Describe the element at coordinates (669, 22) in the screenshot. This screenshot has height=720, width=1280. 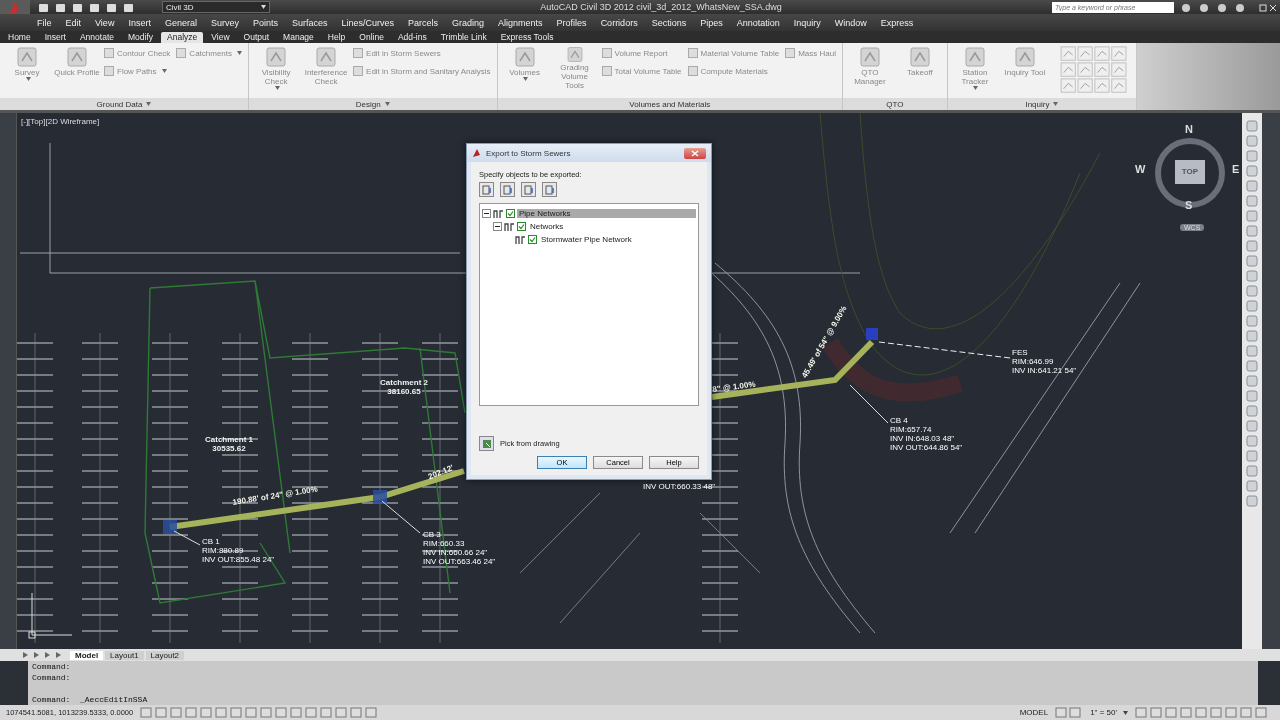
I see `menu-item: Sections` at that location.